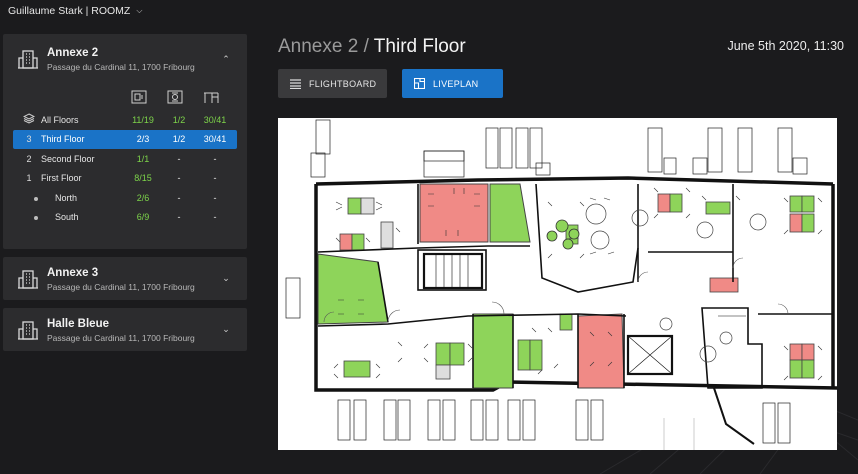 The image size is (858, 474). I want to click on meeting-room-icon, so click(139, 97).